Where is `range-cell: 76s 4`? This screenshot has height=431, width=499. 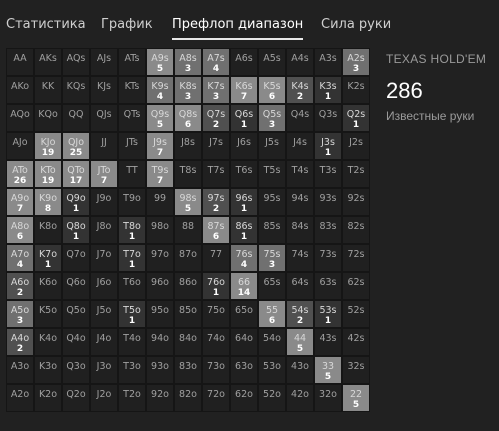 range-cell: 76s 4 is located at coordinates (244, 258).